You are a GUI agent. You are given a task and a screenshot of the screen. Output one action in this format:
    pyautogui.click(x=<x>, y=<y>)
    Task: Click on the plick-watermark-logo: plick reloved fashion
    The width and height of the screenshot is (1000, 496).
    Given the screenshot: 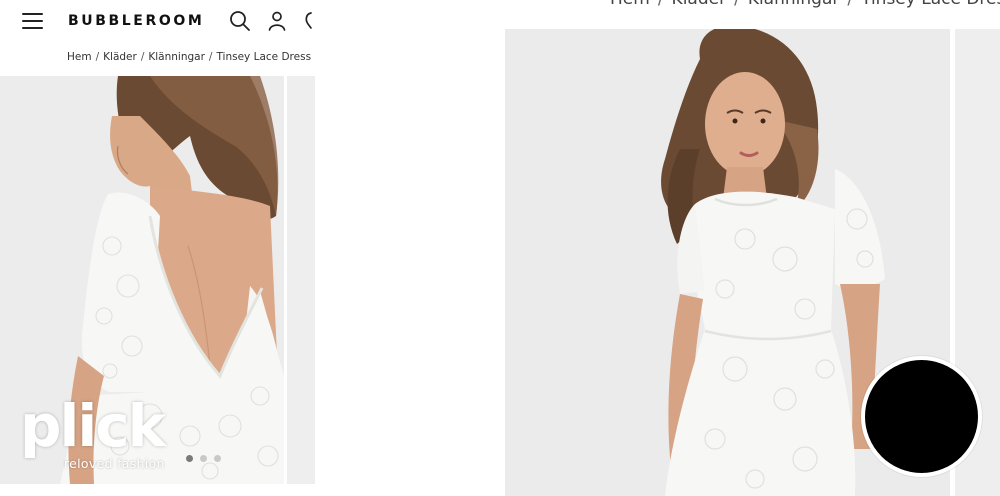 What is the action you would take?
    pyautogui.click(x=107, y=435)
    